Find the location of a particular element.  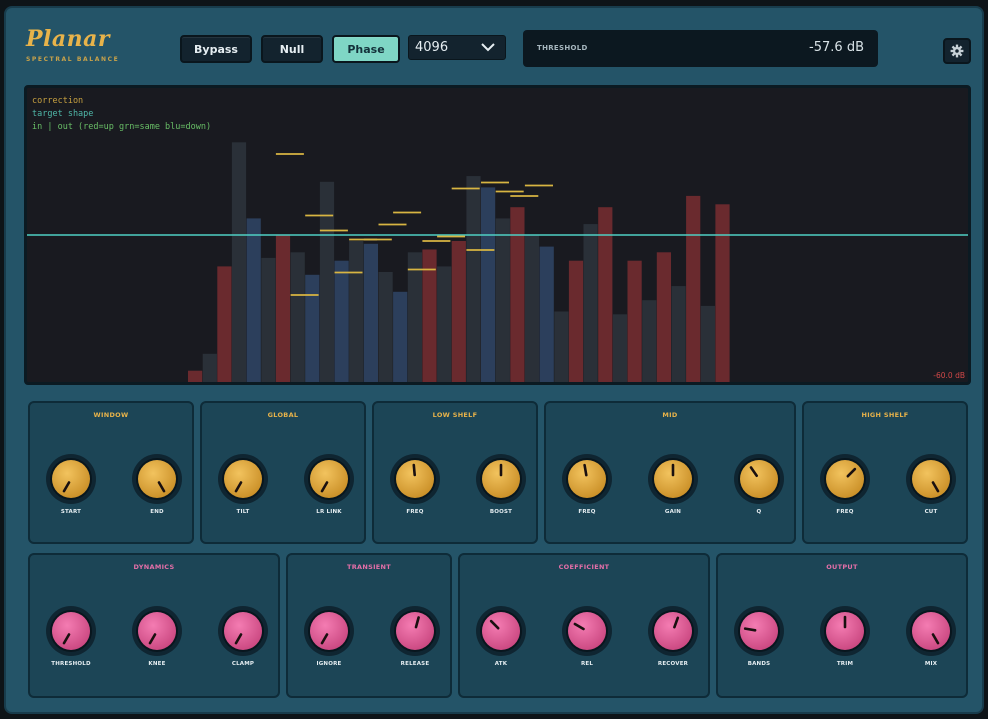

panel-dynamics: DYNAMICS THRESHOLD KNEE CLAMP is located at coordinates (154, 625).